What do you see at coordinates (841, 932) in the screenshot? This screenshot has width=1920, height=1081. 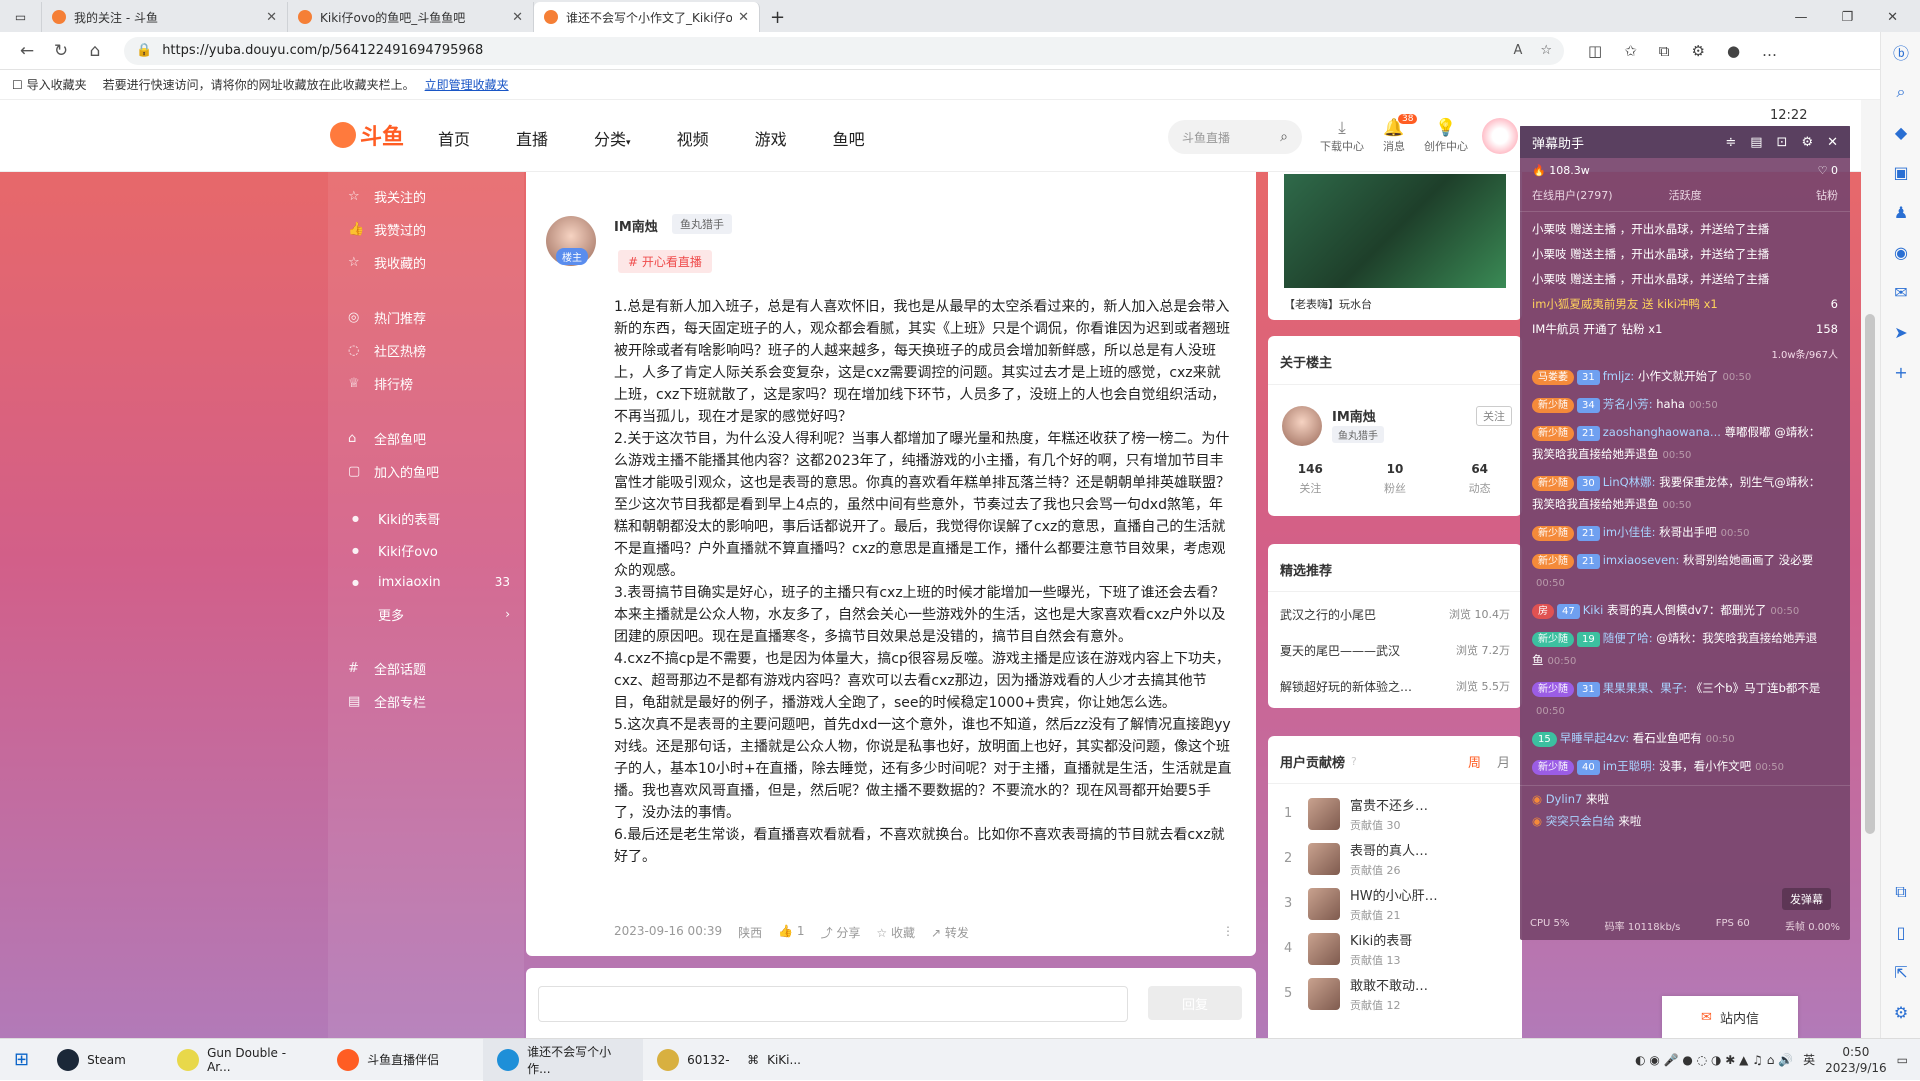 I see `share-button: ⤴ 分享` at bounding box center [841, 932].